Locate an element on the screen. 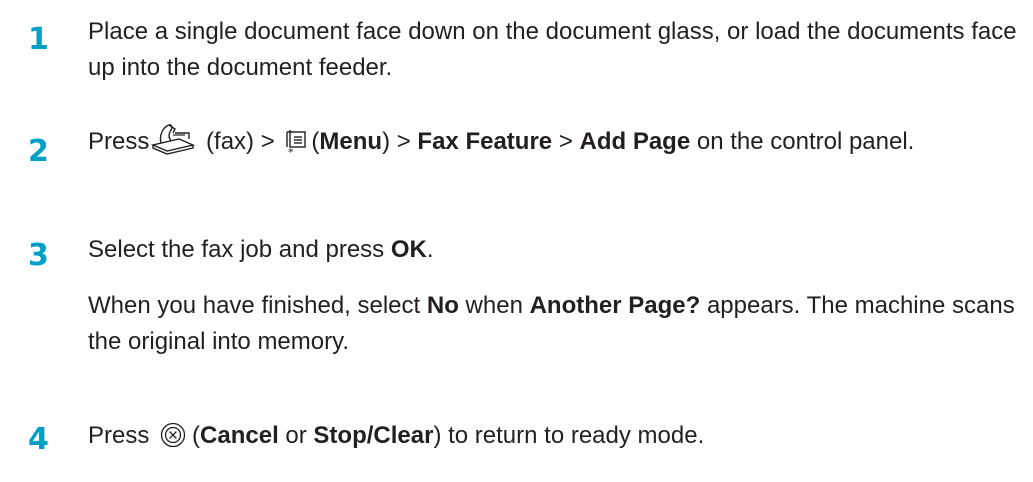 The width and height of the screenshot is (1033, 482). open-paren: ( is located at coordinates (196, 435).